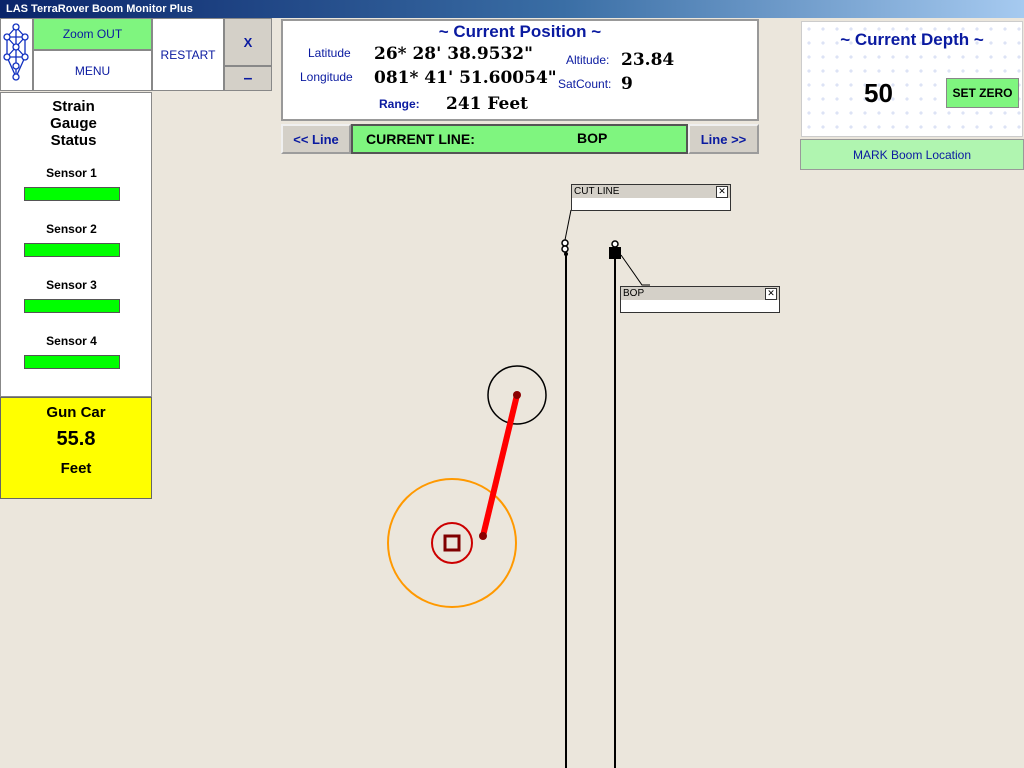 The height and width of the screenshot is (768, 1024). I want to click on boom-tip-point, so click(517, 395).